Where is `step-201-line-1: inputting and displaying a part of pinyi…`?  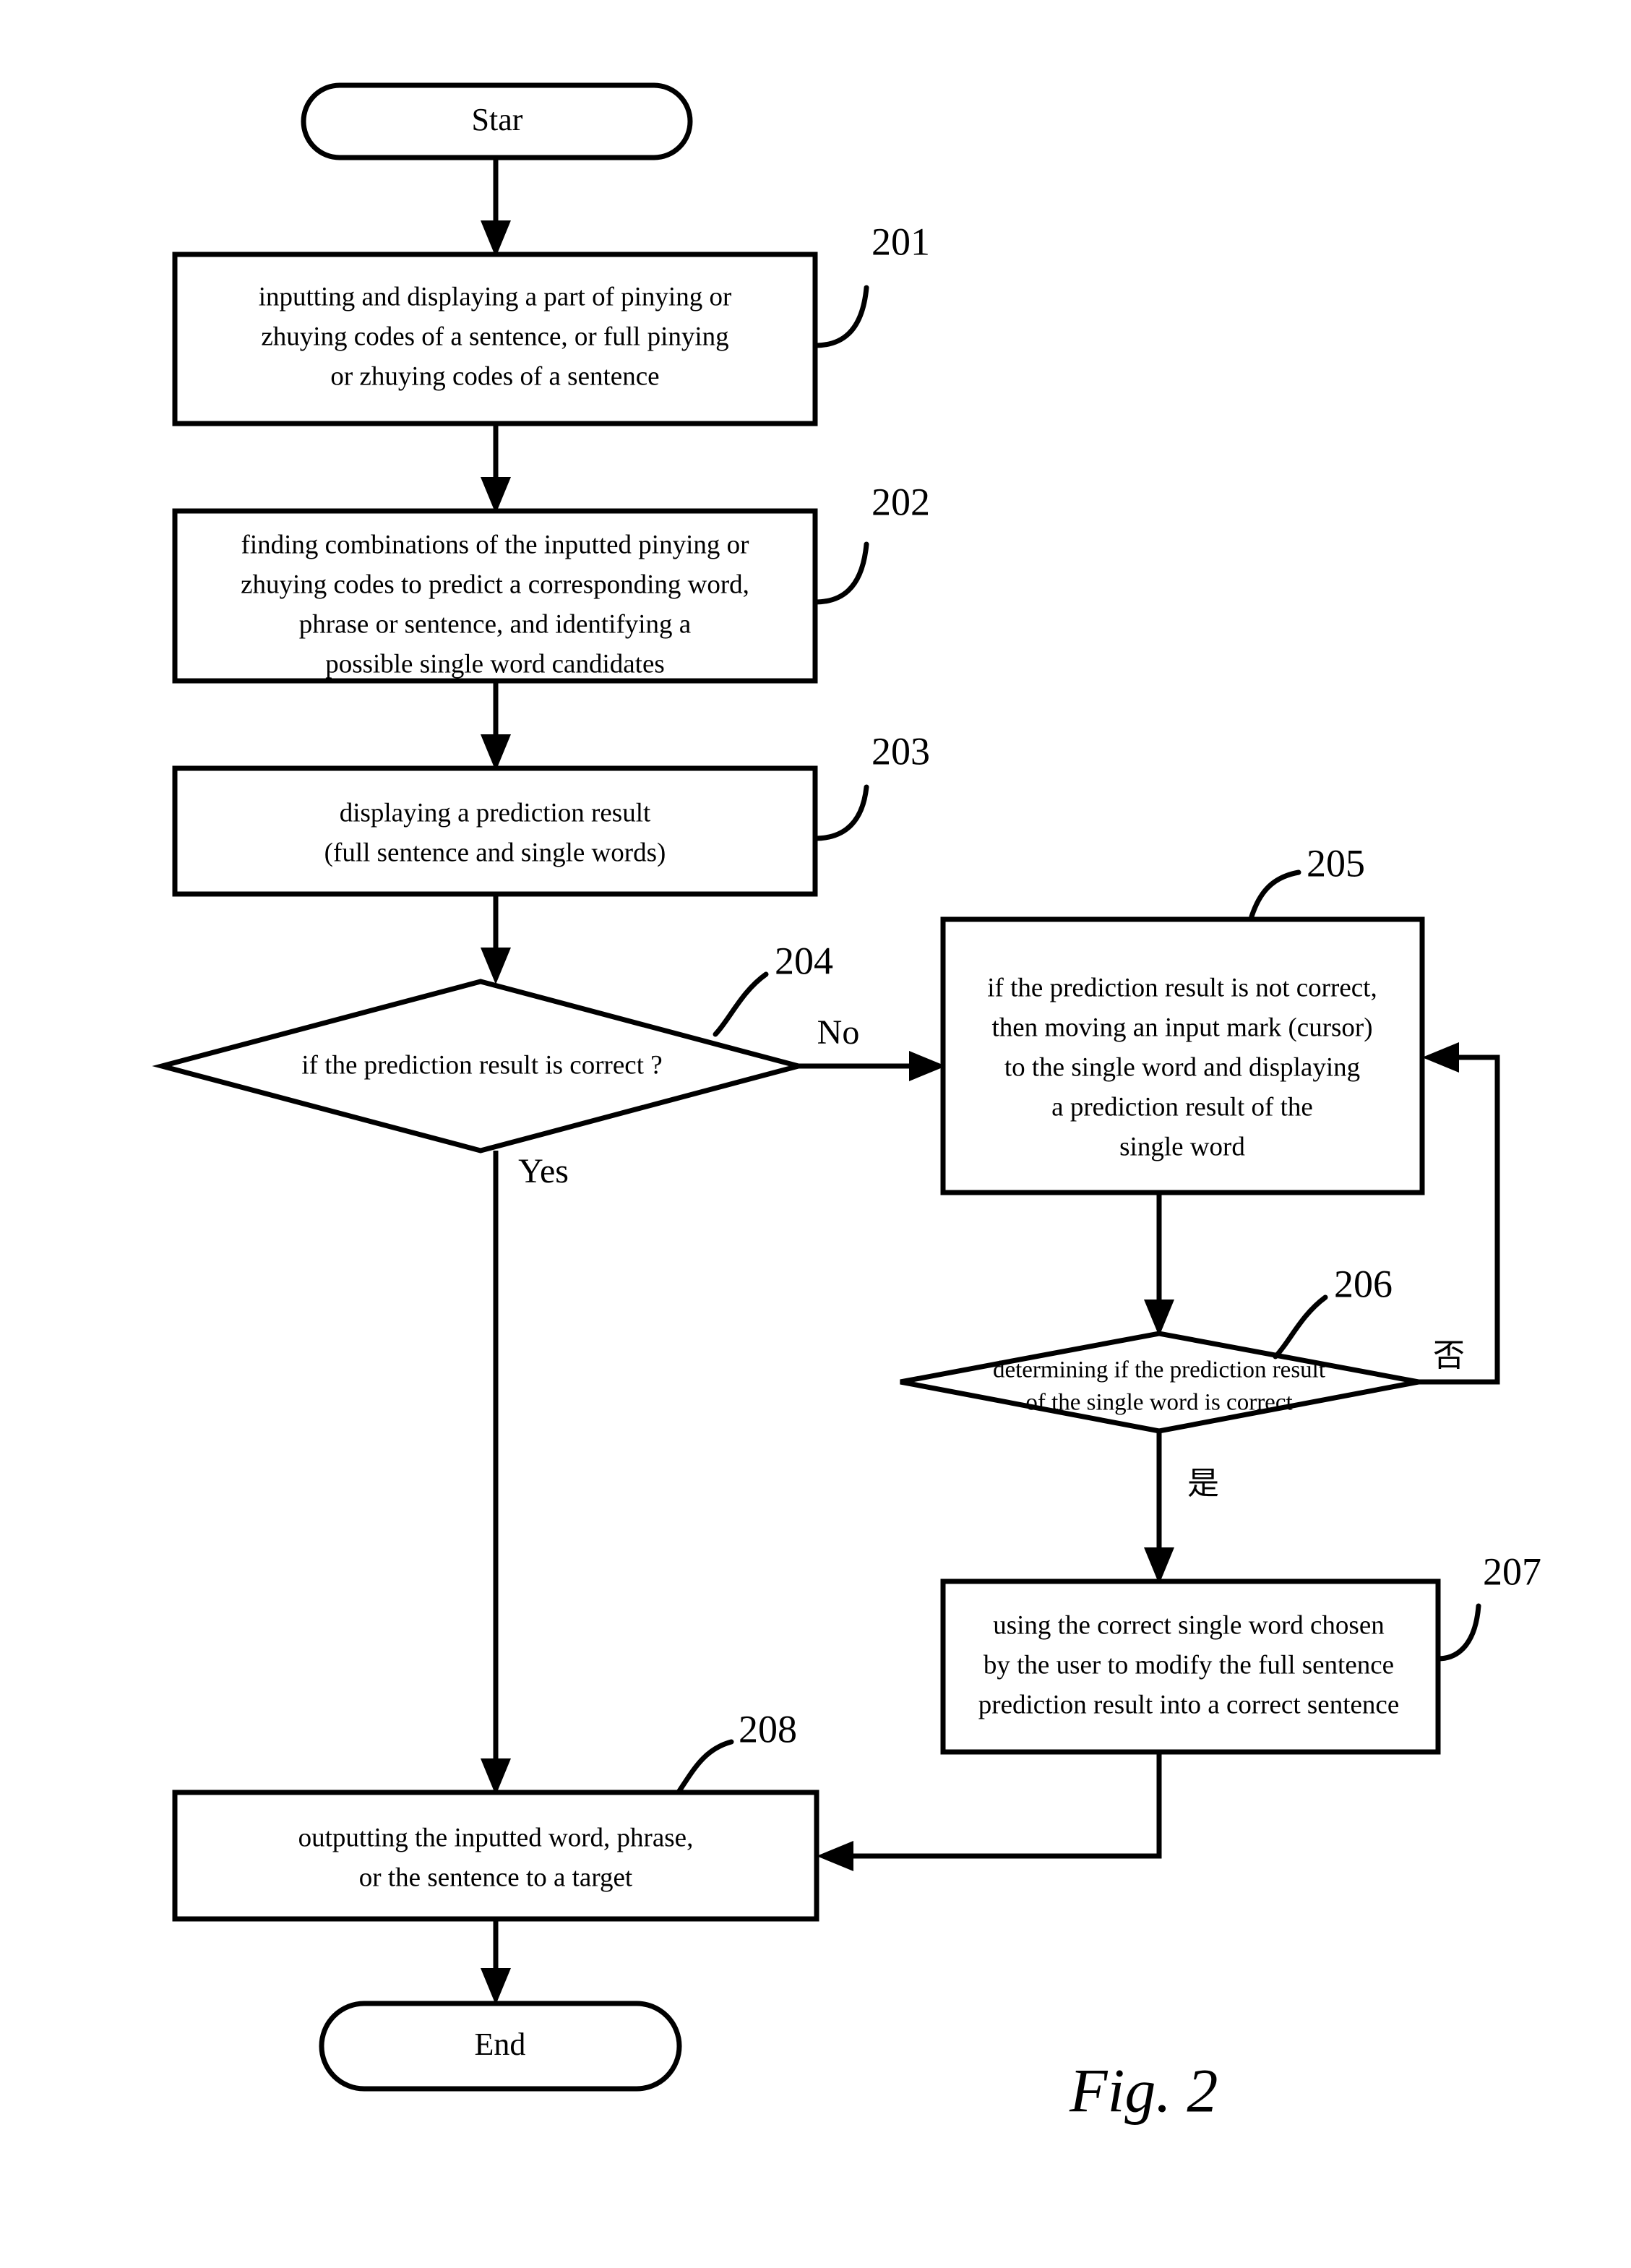 step-201-line-1: inputting and displaying a part of pinyi… is located at coordinates (495, 297).